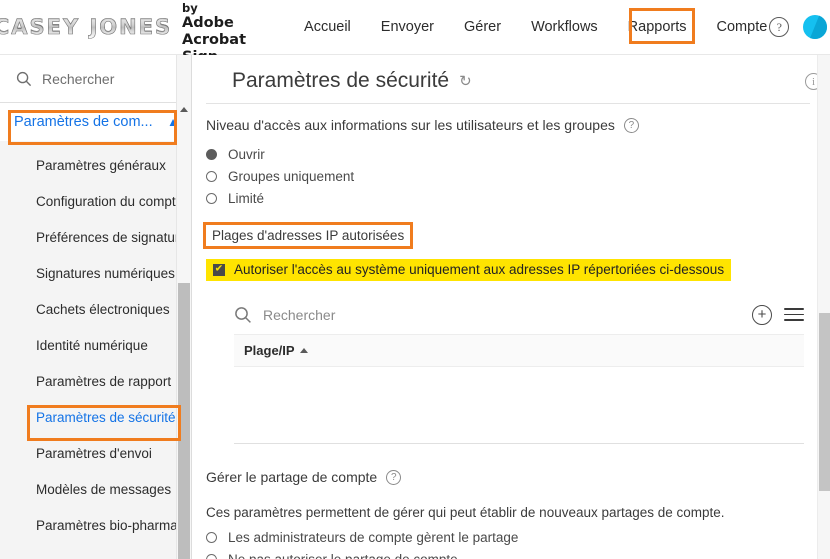  What do you see at coordinates (657, 27) in the screenshot?
I see `nav-item-rapports: Rapports` at bounding box center [657, 27].